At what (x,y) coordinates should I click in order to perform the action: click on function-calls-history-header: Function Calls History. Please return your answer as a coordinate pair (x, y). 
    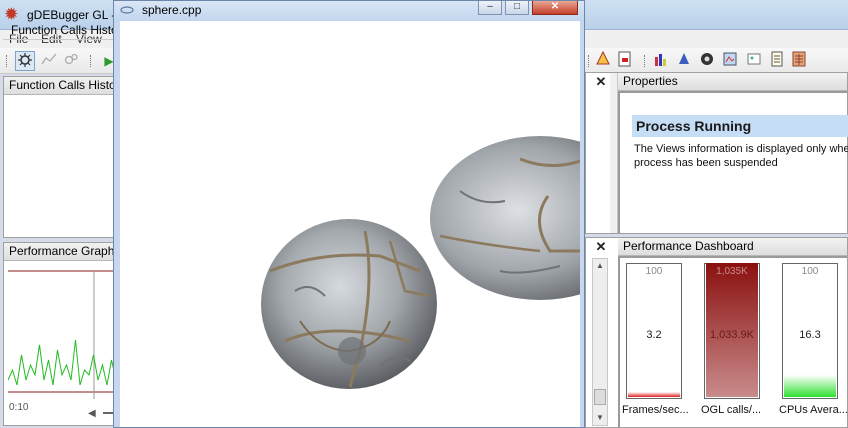
    Looking at the image, I should click on (60, 86).